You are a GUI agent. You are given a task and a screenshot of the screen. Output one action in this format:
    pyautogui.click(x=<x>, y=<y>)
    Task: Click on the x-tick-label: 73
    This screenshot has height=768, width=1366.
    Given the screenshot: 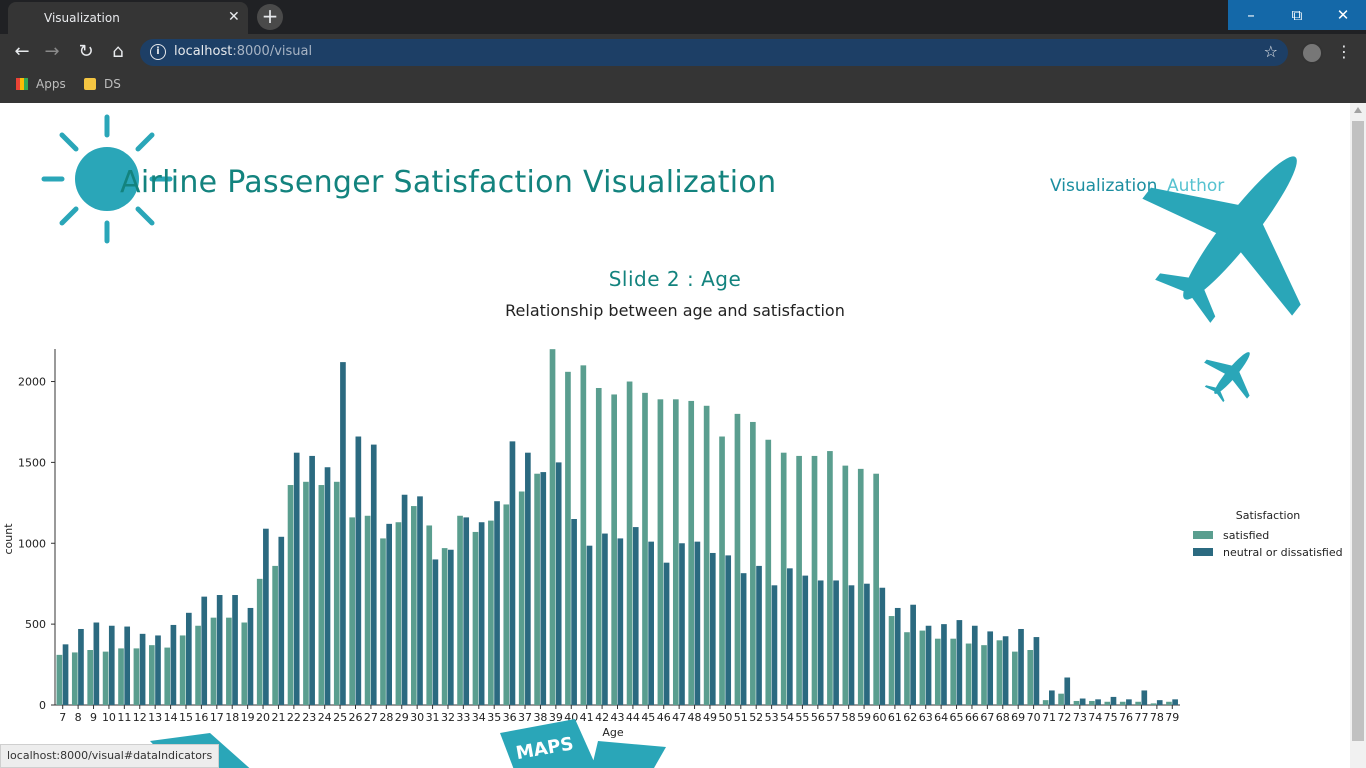 What is the action you would take?
    pyautogui.click(x=1080, y=717)
    